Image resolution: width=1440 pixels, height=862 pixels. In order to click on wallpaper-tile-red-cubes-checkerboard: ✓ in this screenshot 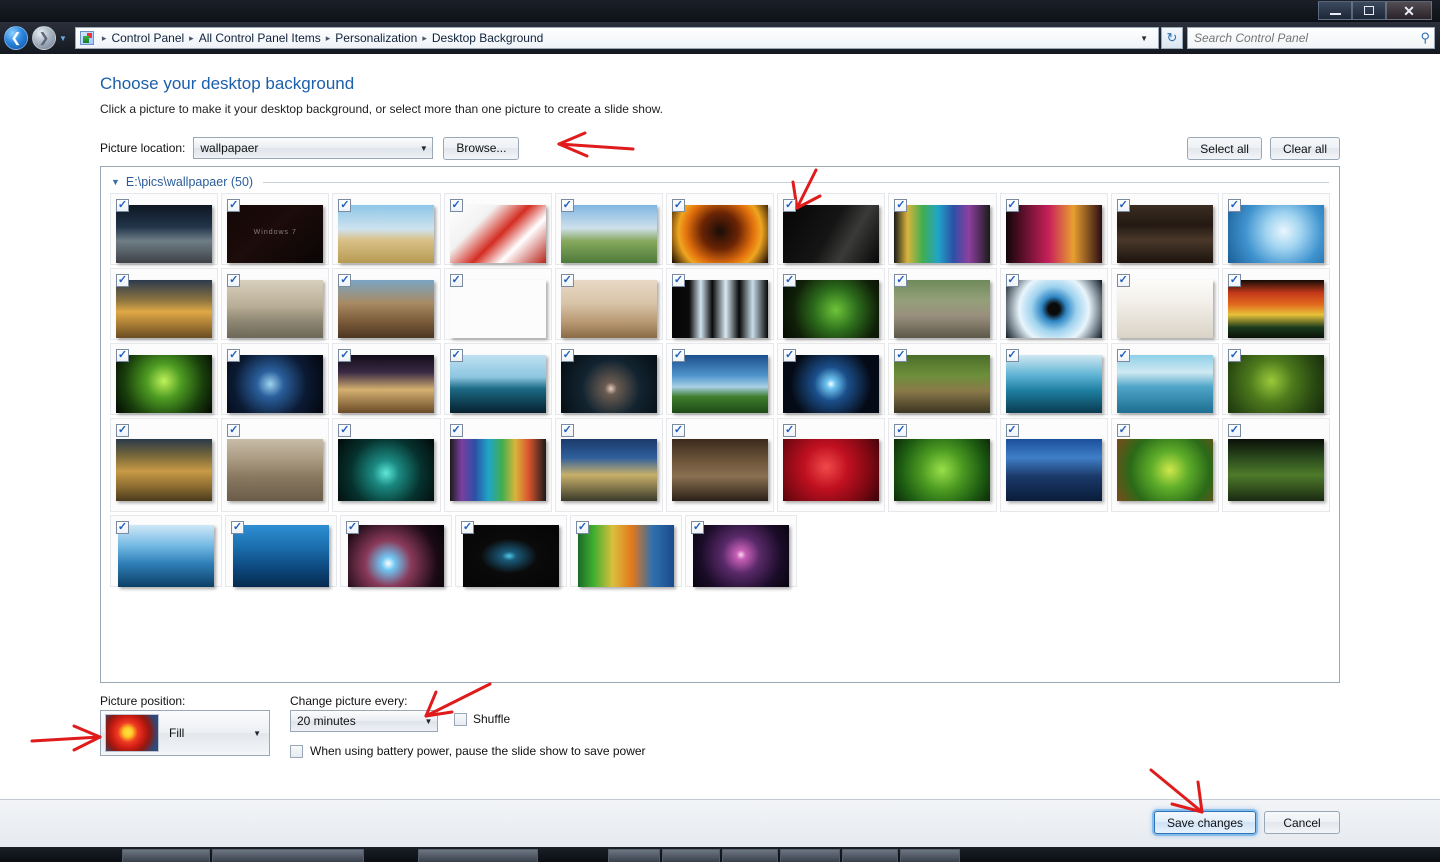, I will do `click(497, 229)`.